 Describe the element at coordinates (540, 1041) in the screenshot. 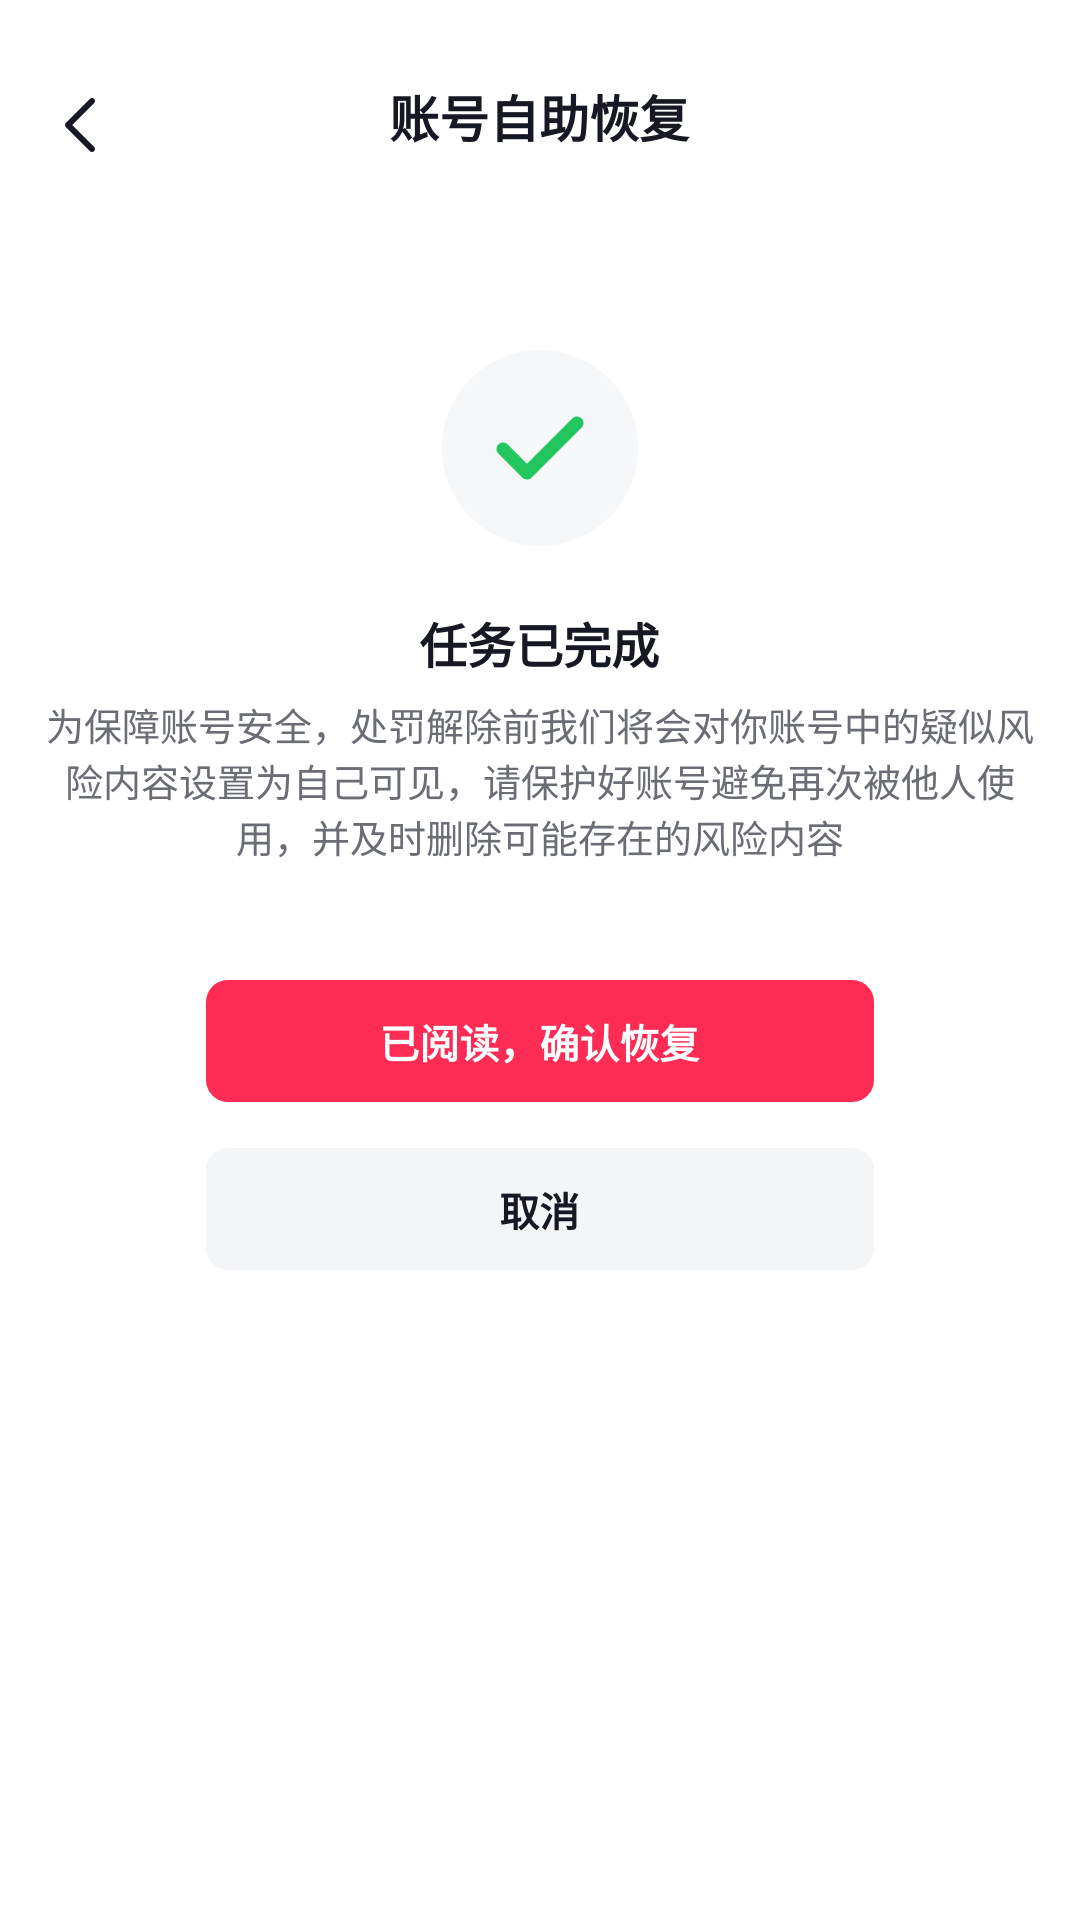

I see `confirm-restore-button: 已阅读，确认恢复` at that location.